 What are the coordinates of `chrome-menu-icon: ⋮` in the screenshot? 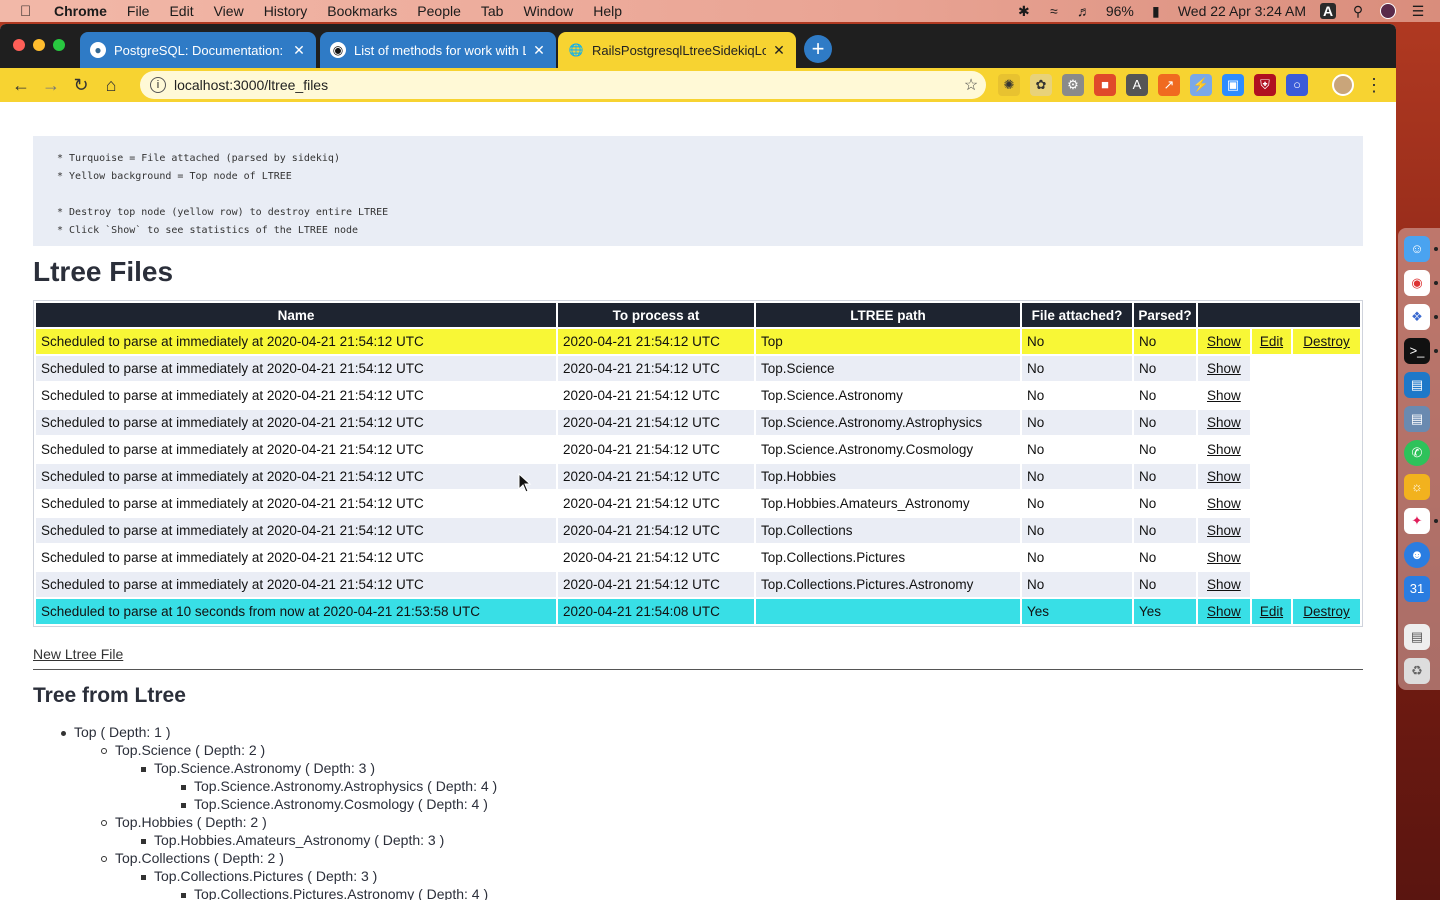 It's located at (1374, 85).